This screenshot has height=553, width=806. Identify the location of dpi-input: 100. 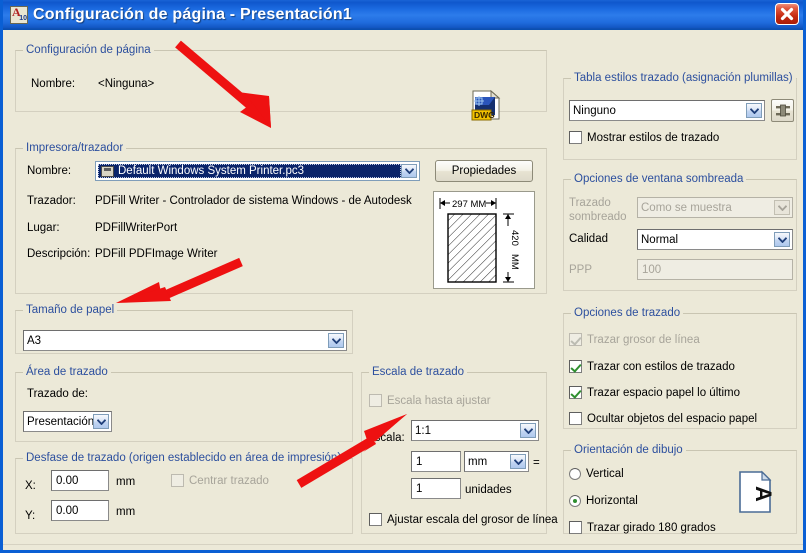
(715, 269).